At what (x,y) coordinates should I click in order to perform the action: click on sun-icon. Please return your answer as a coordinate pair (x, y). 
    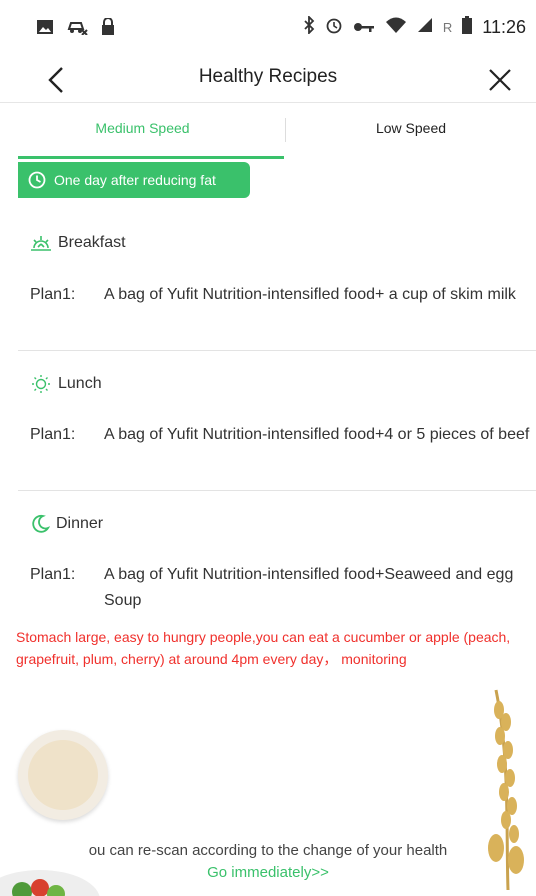
    Looking at the image, I should click on (41, 384).